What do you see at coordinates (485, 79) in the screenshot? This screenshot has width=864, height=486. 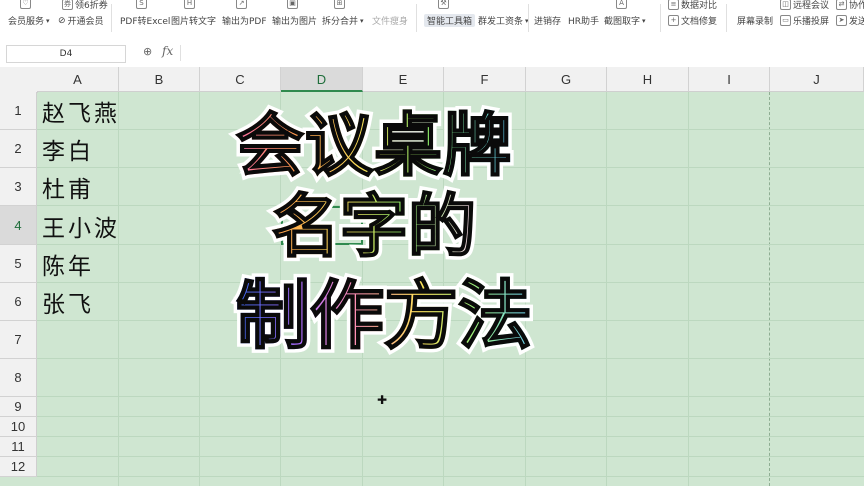 I see `column-header-f: F` at bounding box center [485, 79].